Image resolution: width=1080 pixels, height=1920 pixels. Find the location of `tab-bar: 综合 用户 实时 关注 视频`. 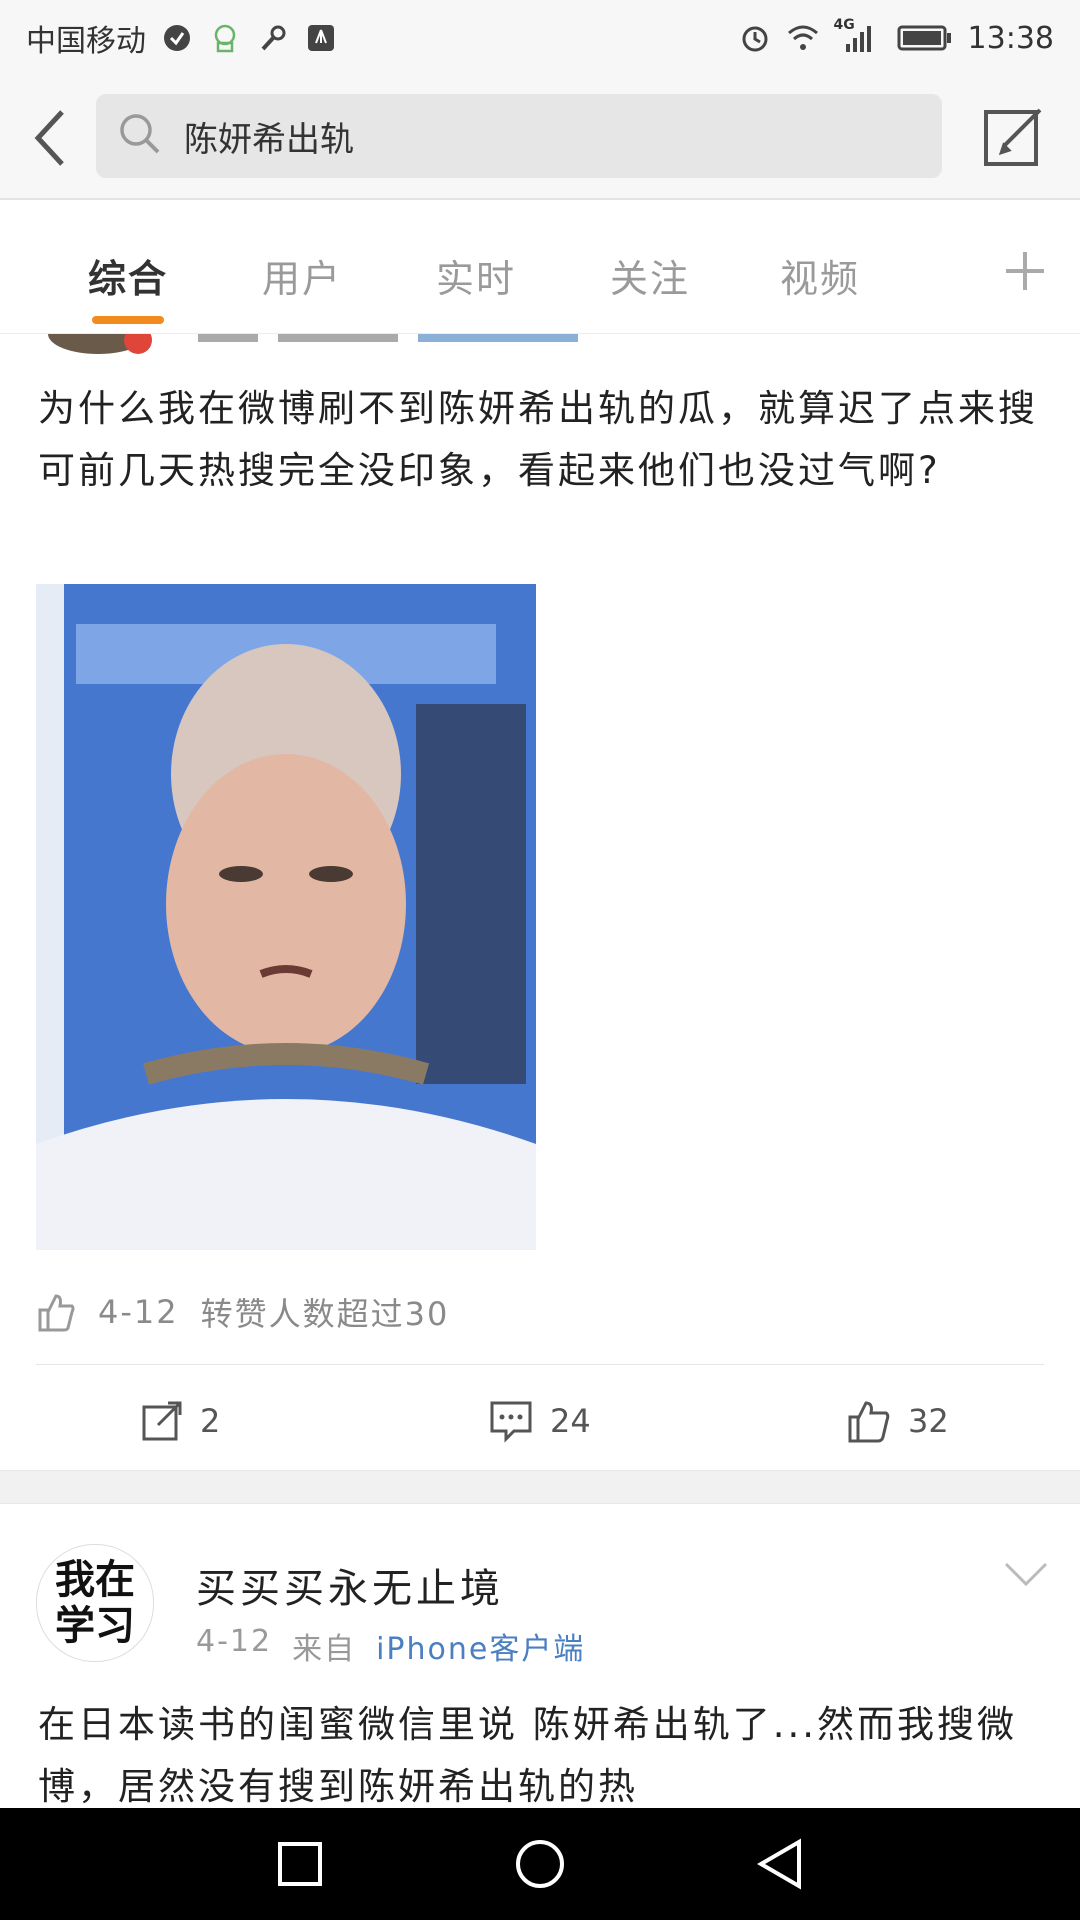

tab-bar: 综合 用户 实时 关注 视频 is located at coordinates (540, 271).